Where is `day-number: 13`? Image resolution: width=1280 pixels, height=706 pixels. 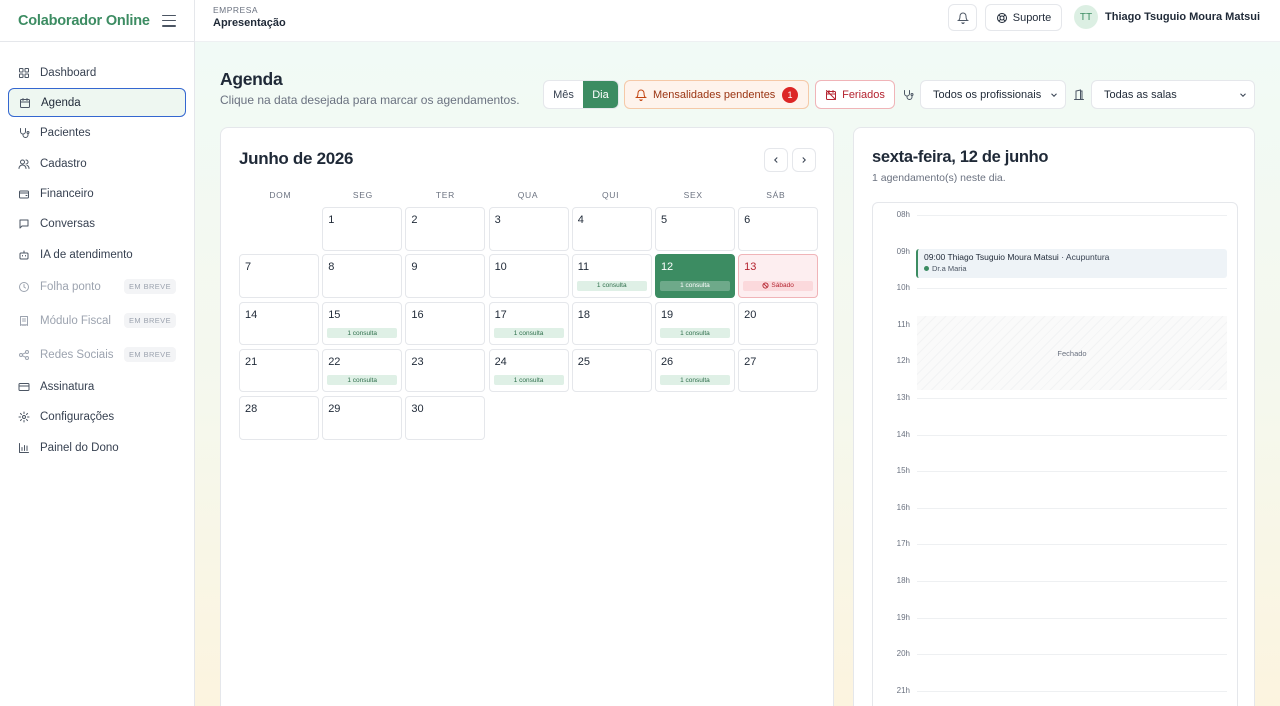 day-number: 13 is located at coordinates (750, 267).